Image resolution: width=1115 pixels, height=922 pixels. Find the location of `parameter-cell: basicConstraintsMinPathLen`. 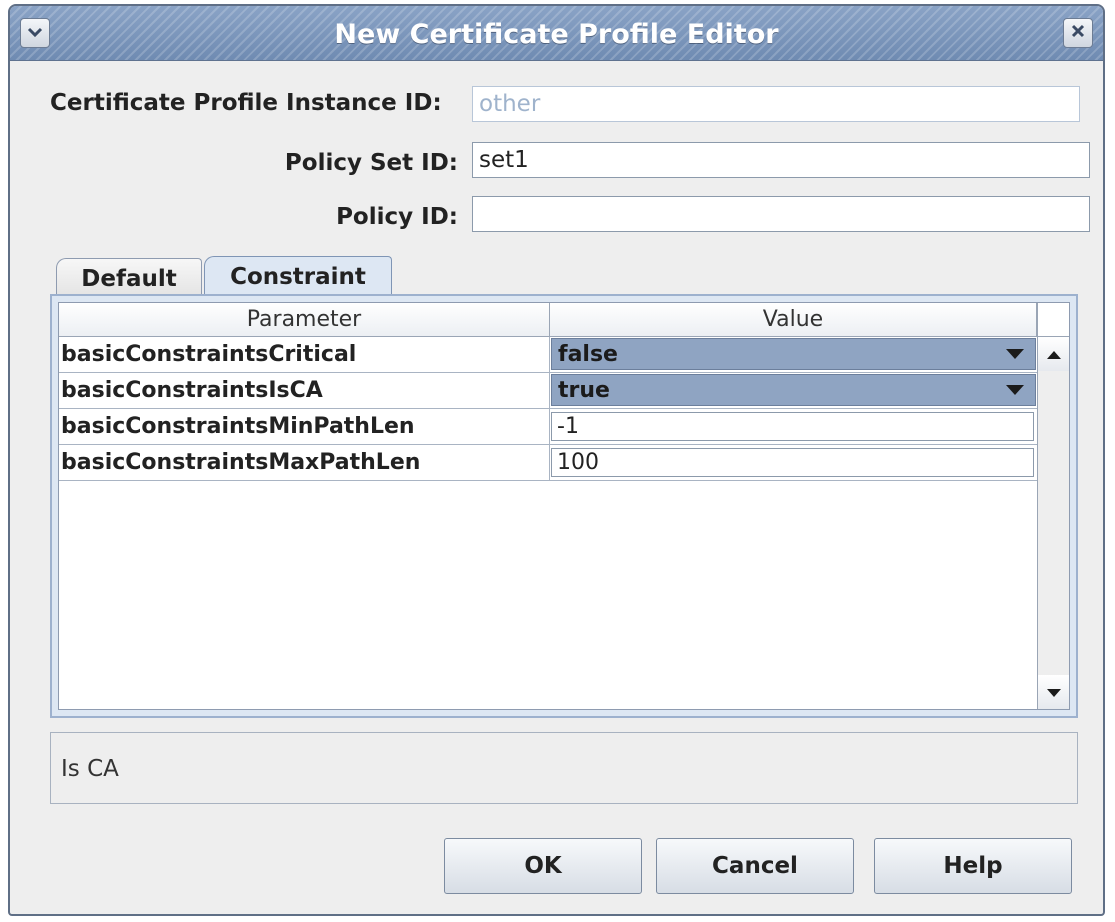

parameter-cell: basicConstraintsMinPathLen is located at coordinates (304, 427).